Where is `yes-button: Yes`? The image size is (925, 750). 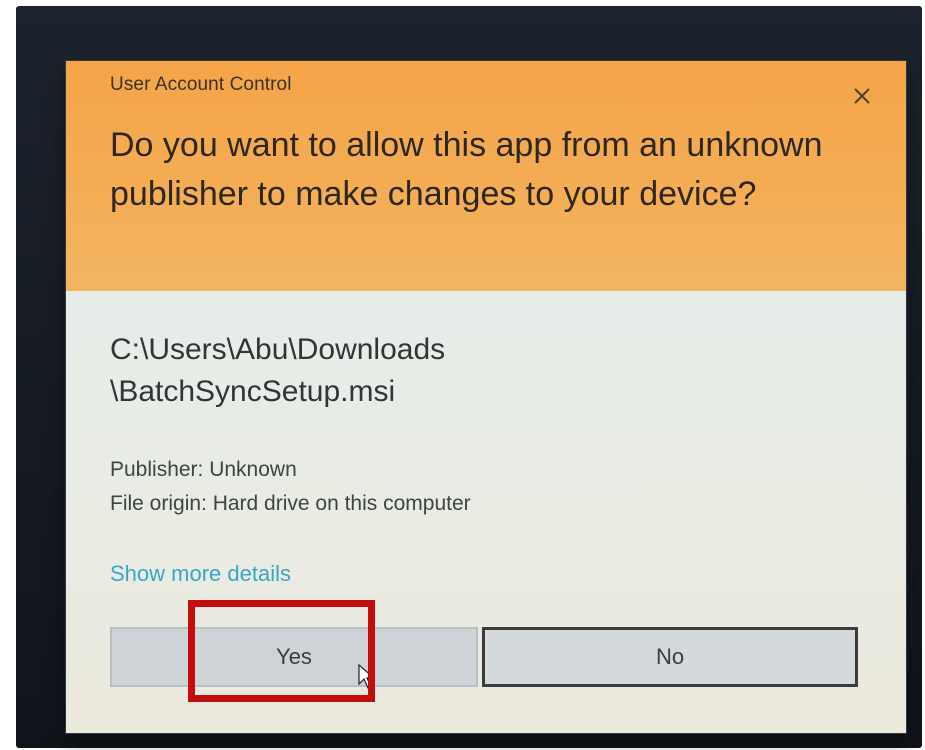
yes-button: Yes is located at coordinates (294, 657).